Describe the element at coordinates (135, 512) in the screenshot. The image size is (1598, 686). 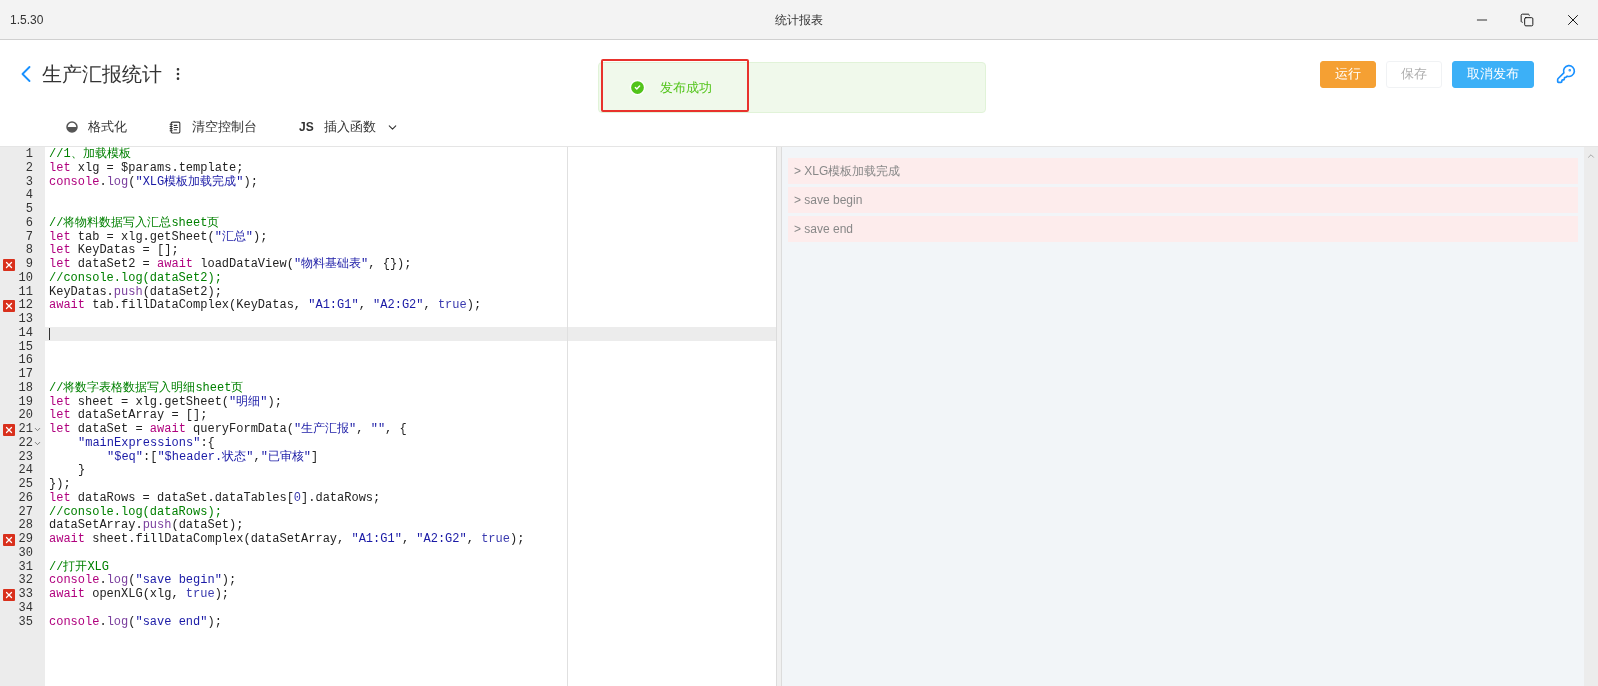
I see `code-line: //console.log(dataRows);` at that location.